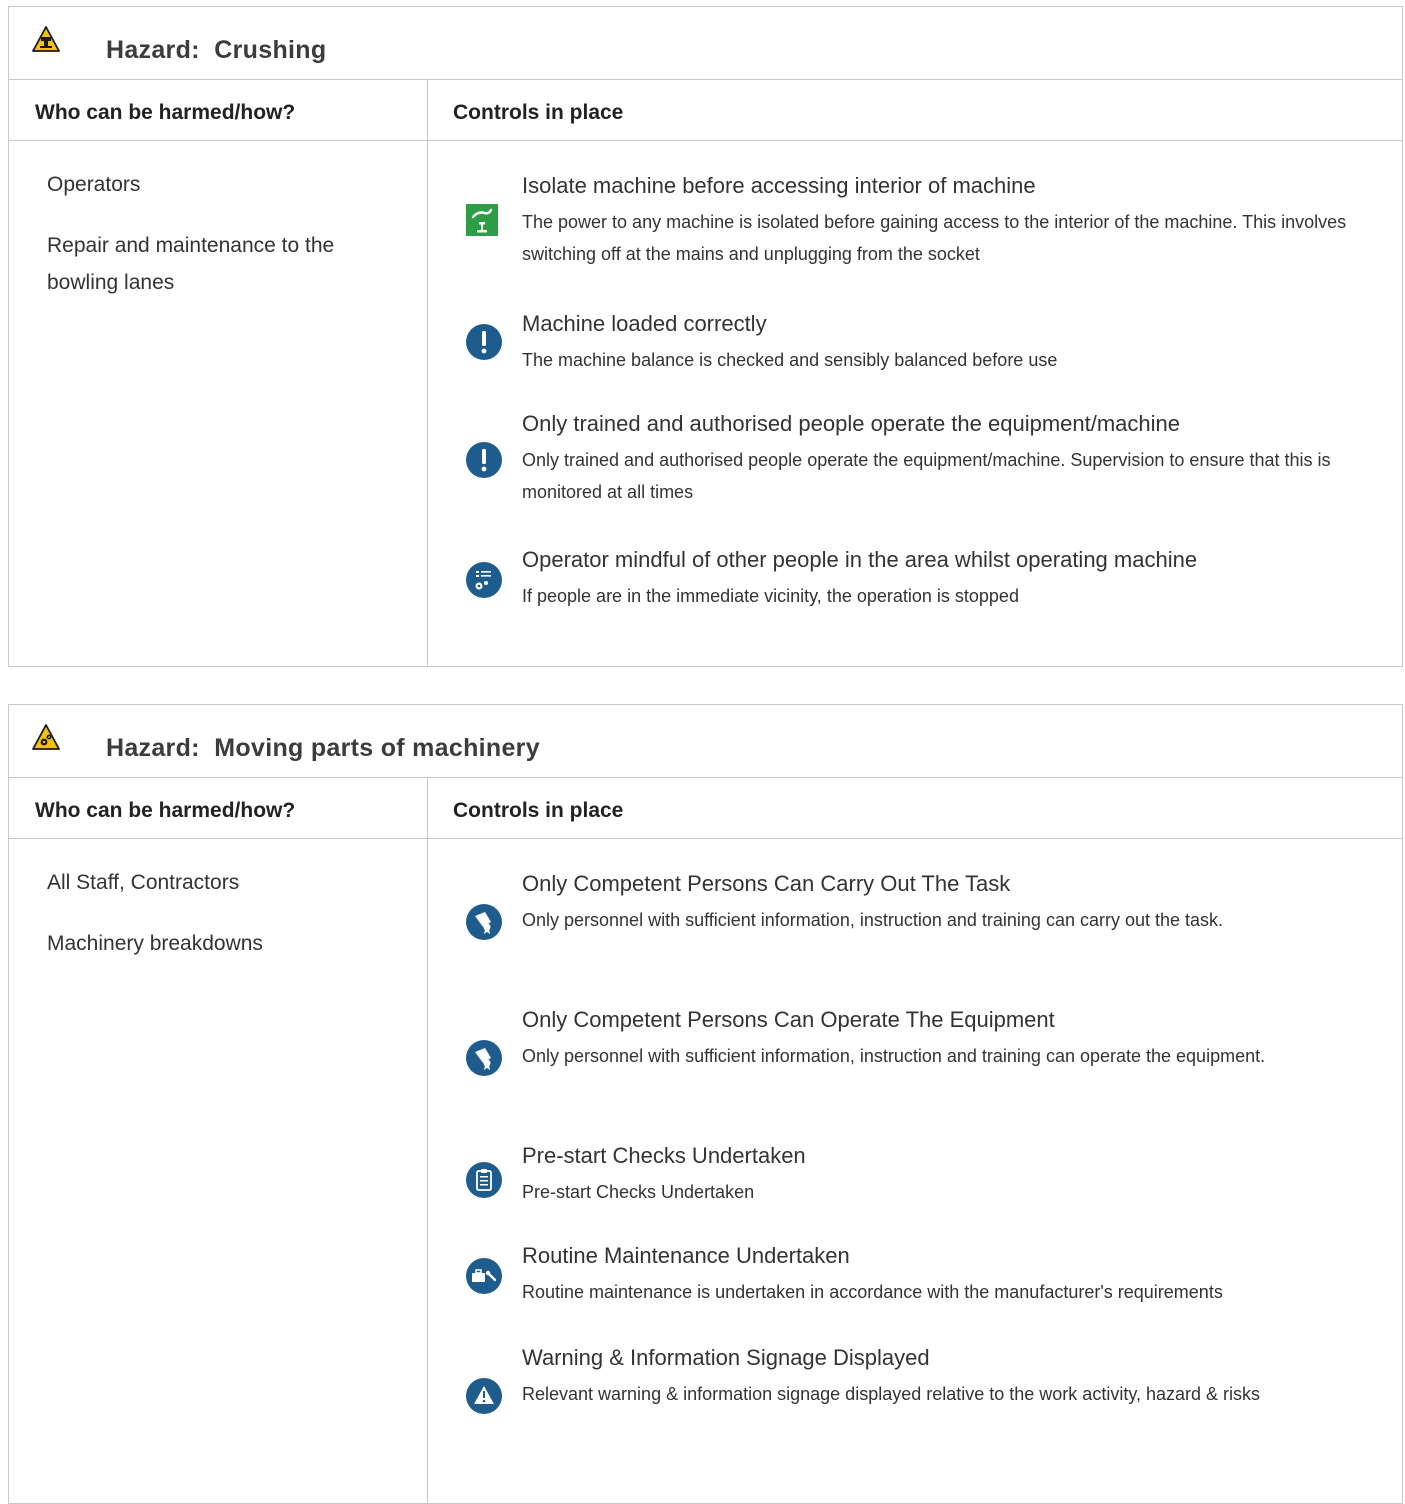  What do you see at coordinates (644, 323) in the screenshot?
I see `control-title: Machine loaded correctly` at bounding box center [644, 323].